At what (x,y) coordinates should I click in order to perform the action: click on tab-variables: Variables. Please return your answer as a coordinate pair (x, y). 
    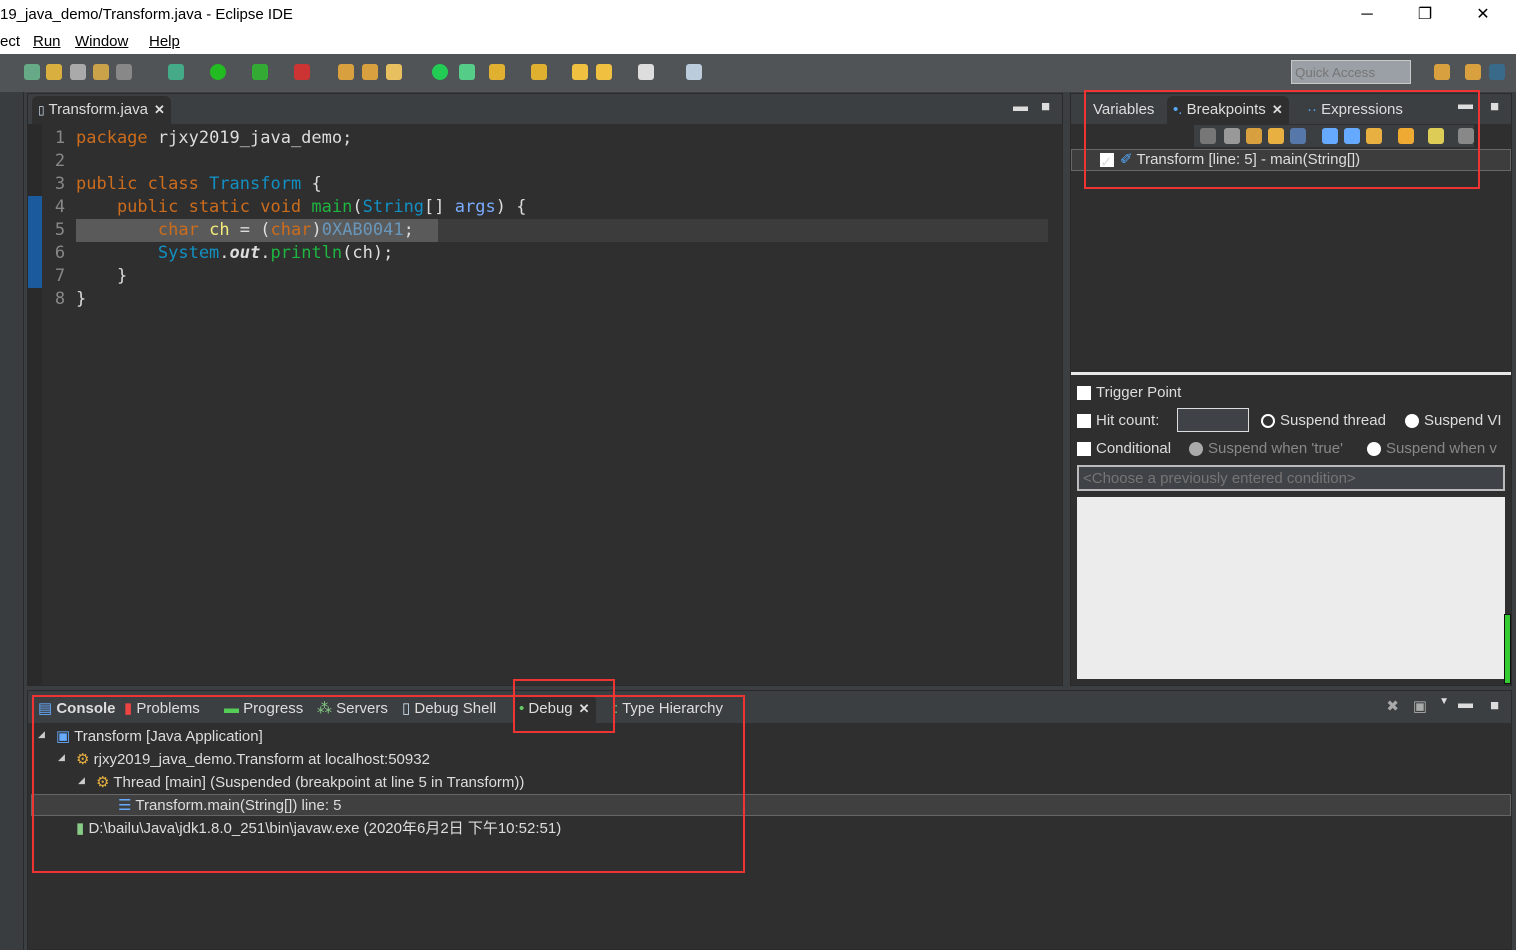
    Looking at the image, I should click on (1123, 110).